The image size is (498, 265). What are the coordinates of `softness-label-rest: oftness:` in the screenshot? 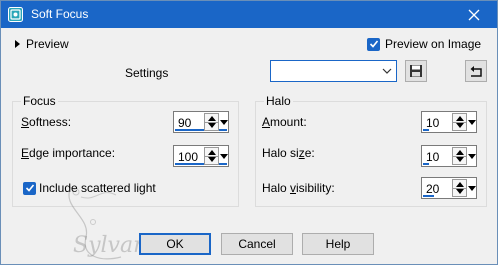 It's located at (50, 122).